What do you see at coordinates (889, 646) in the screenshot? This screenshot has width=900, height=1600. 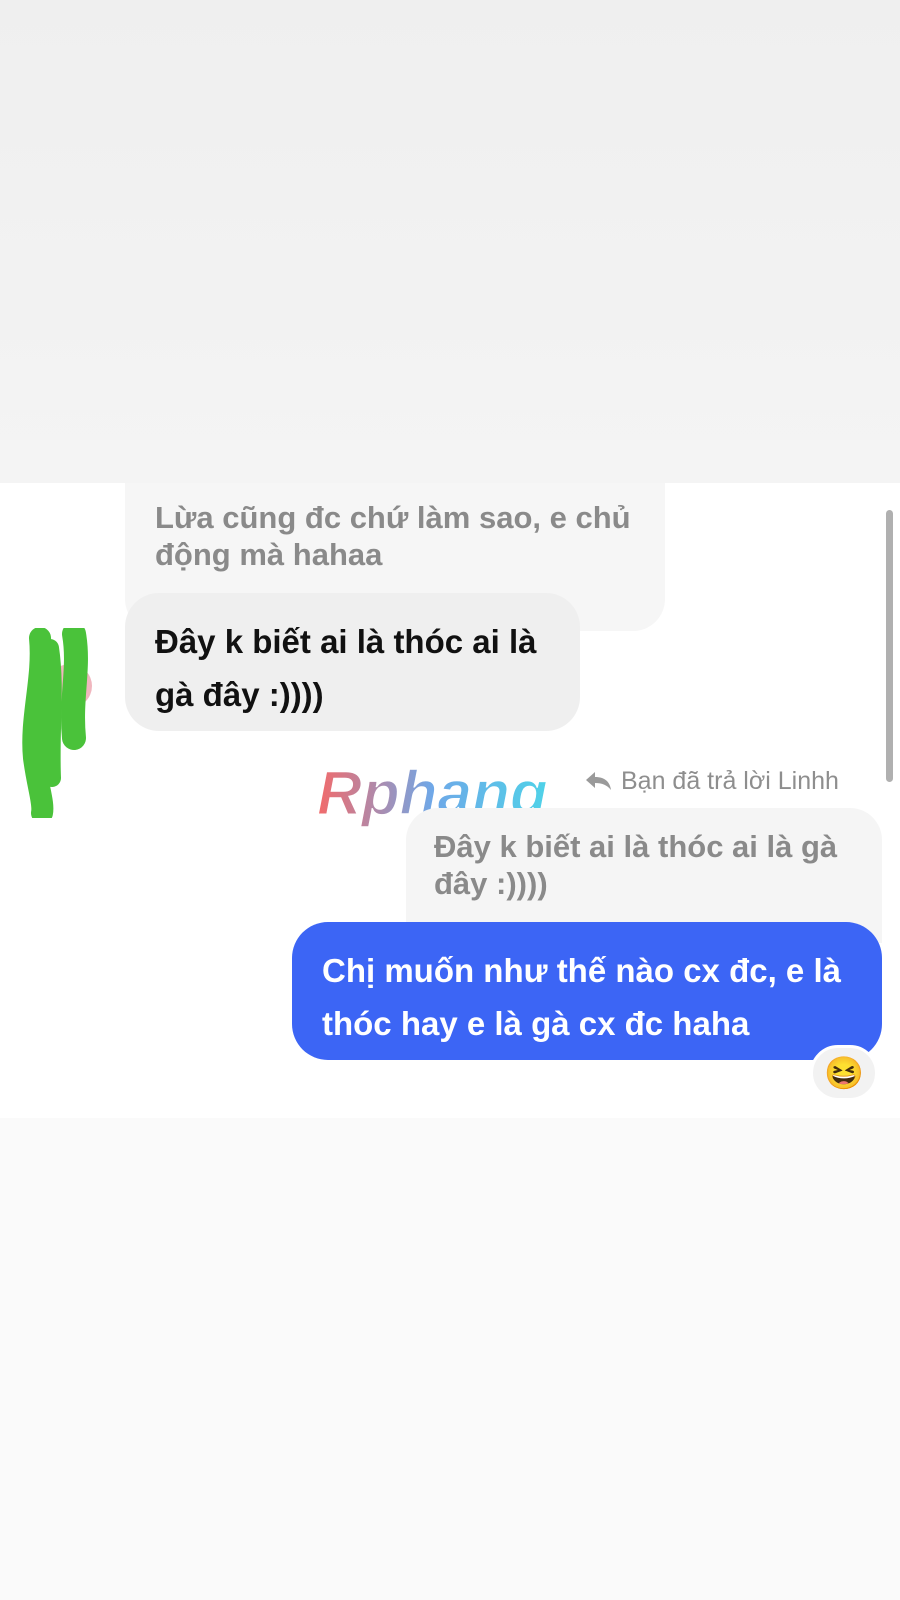 I see `scrollbar` at bounding box center [889, 646].